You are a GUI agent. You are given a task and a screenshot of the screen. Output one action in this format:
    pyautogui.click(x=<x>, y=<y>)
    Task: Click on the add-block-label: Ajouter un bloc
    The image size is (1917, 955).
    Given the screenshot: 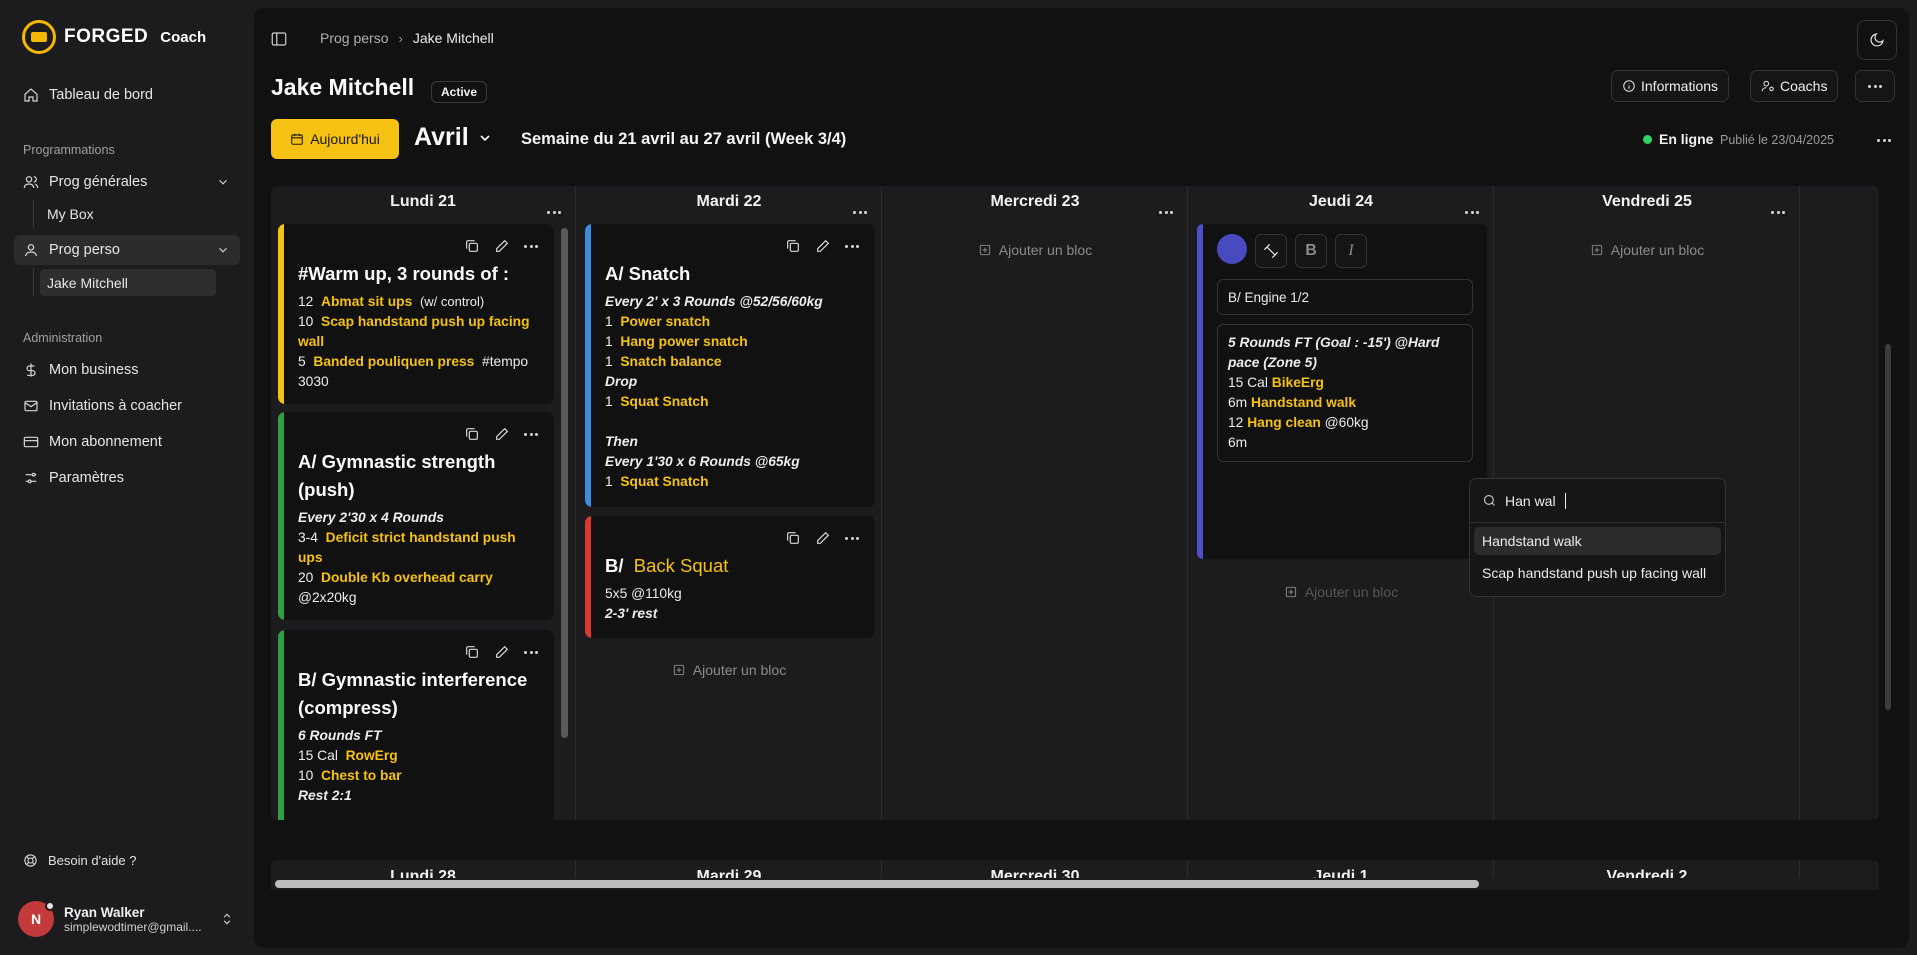 What is the action you would take?
    pyautogui.click(x=739, y=670)
    